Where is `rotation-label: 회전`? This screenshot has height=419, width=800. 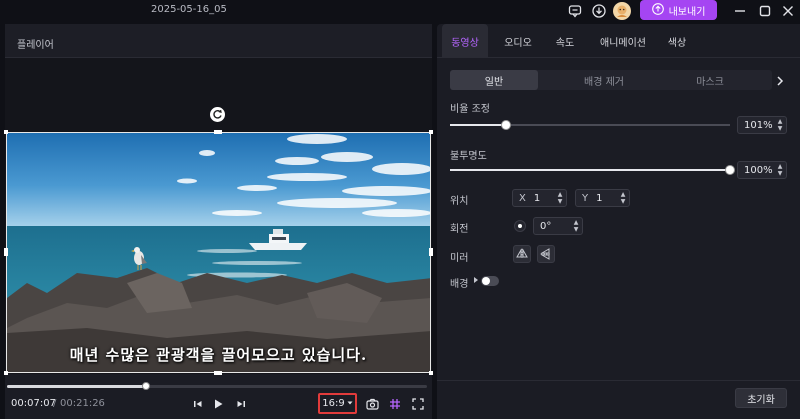
rotation-label: 회전 is located at coordinates (459, 229).